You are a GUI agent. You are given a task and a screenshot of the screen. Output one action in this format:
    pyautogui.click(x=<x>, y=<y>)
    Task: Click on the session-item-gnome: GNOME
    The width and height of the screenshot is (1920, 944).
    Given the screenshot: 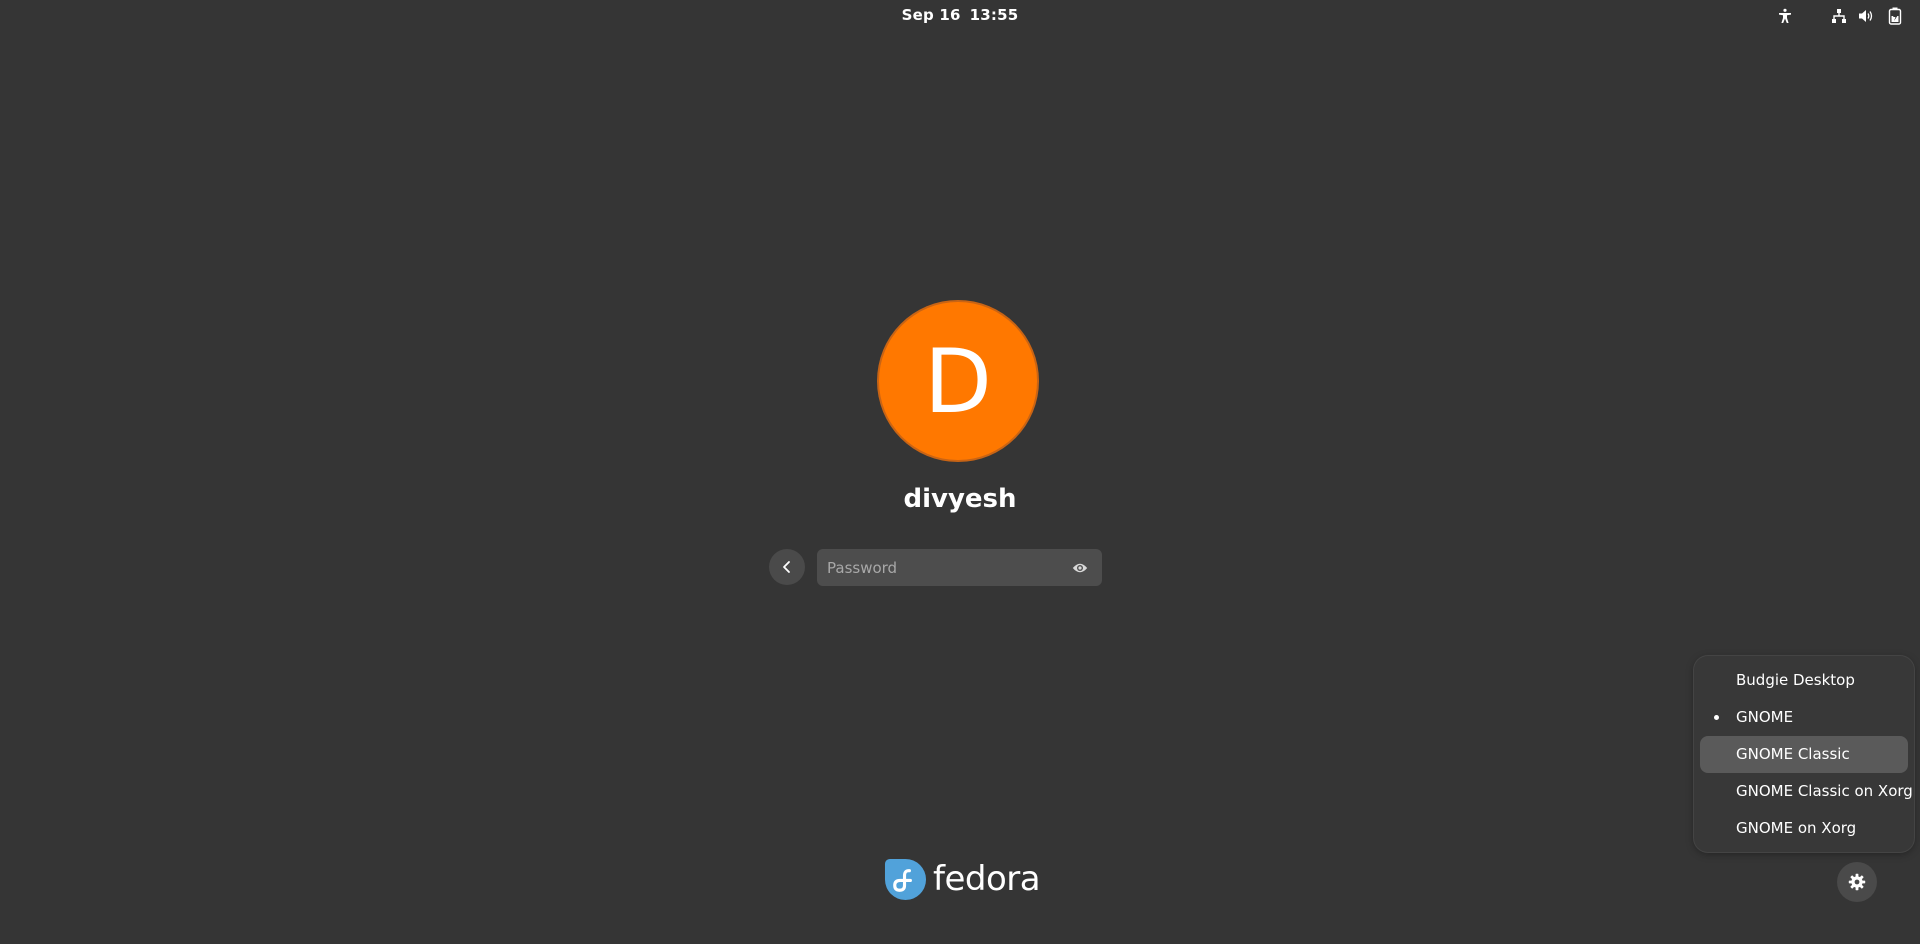 What is the action you would take?
    pyautogui.click(x=1804, y=717)
    